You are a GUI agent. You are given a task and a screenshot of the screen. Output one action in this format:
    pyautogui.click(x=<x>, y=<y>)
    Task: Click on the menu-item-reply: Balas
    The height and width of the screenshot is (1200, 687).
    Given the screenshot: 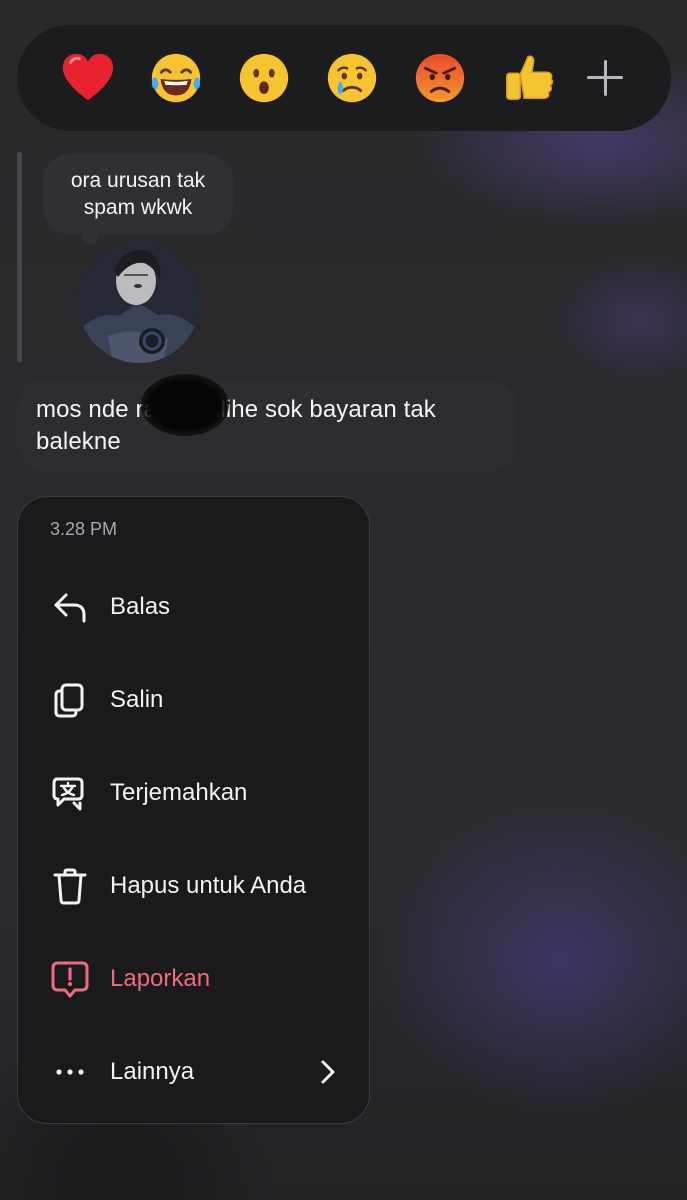 What is the action you would take?
    pyautogui.click(x=193, y=606)
    